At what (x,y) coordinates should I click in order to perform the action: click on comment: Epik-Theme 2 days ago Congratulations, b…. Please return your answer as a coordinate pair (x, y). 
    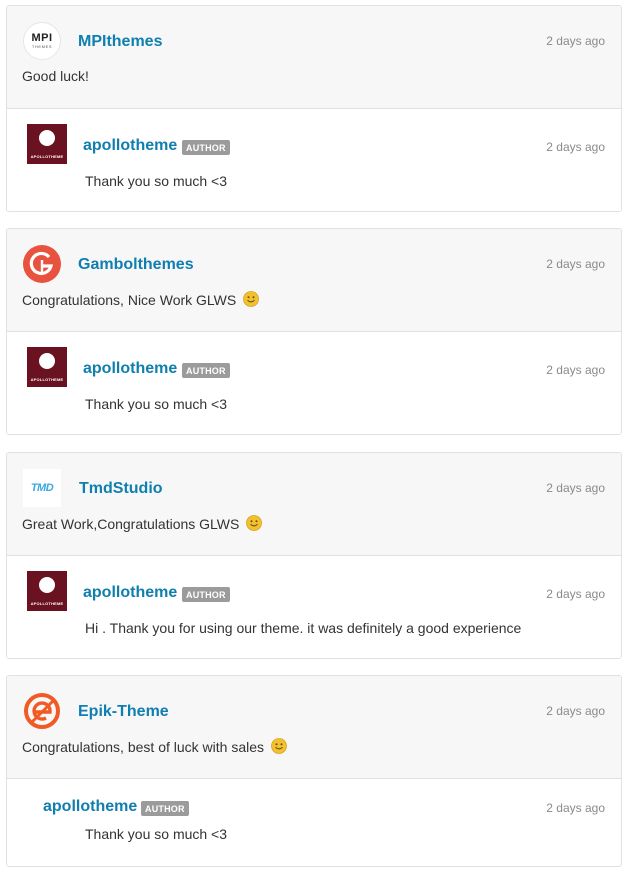
    Looking at the image, I should click on (314, 727).